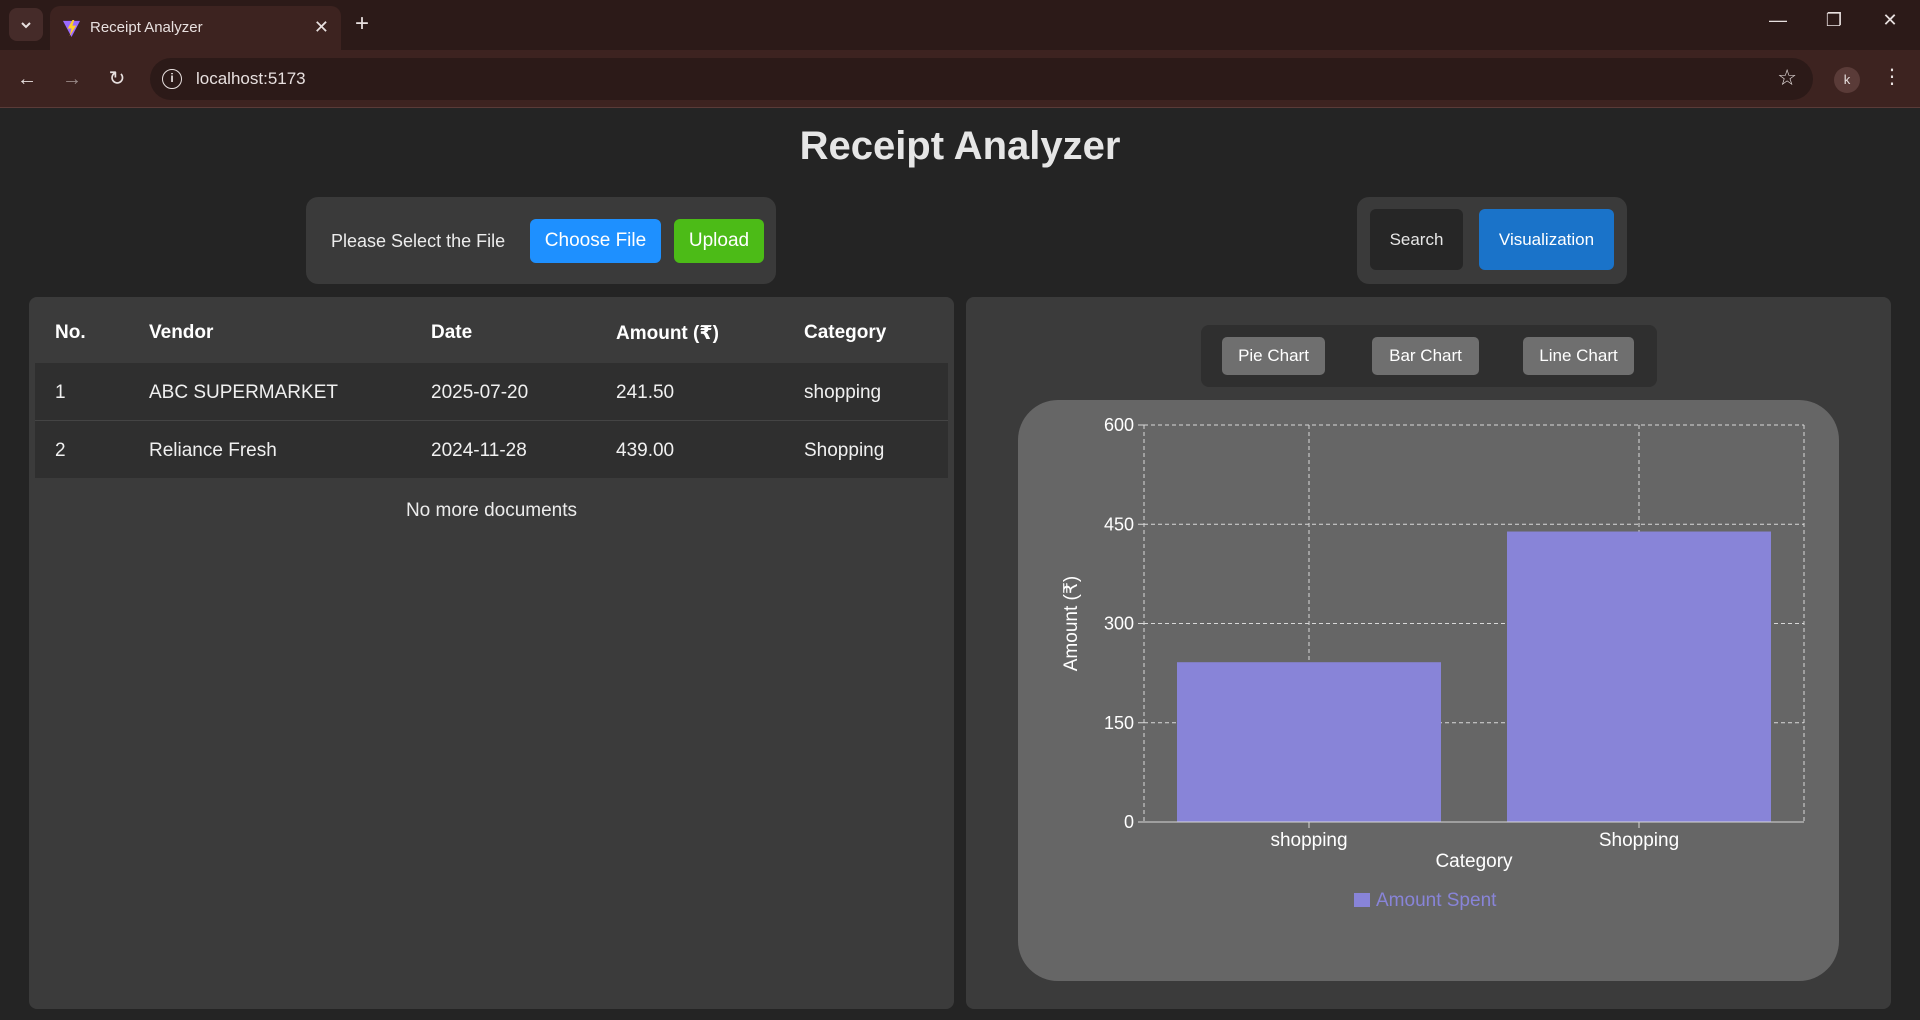 The image size is (1920, 1020). What do you see at coordinates (1416, 239) in the screenshot?
I see `search-view-button: Search` at bounding box center [1416, 239].